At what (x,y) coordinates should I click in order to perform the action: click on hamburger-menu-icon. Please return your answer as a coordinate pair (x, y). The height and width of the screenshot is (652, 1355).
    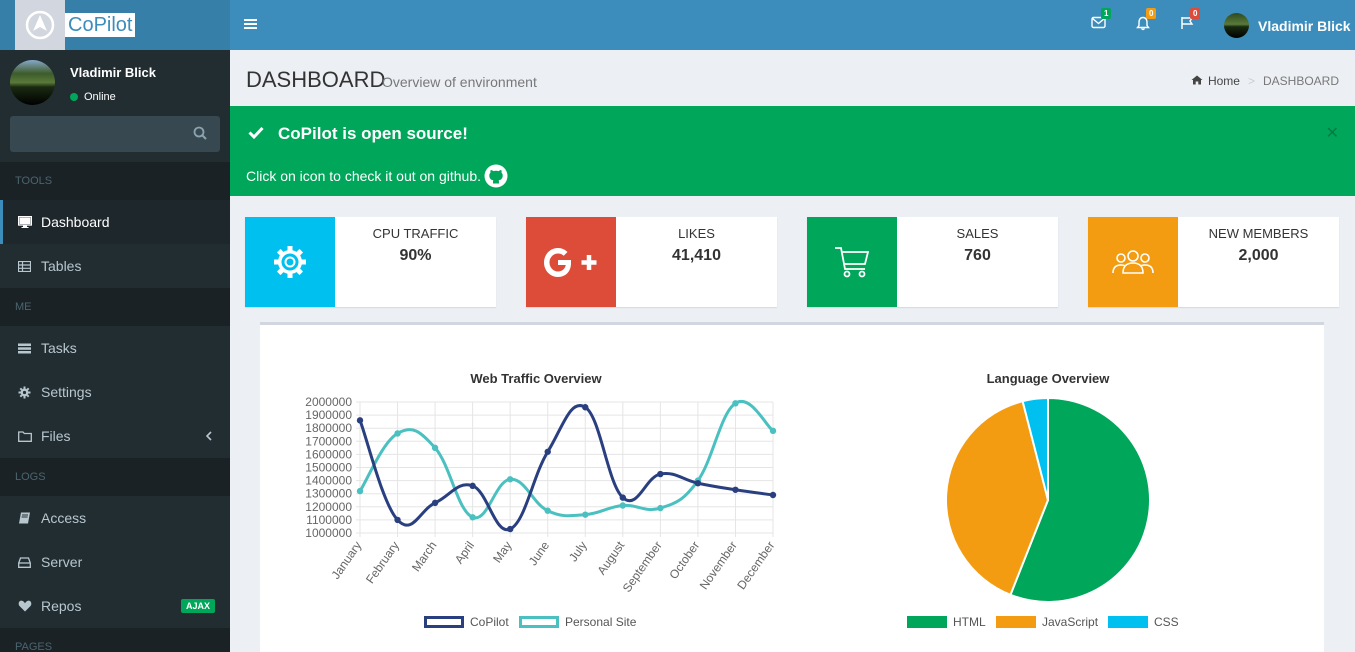
    Looking at the image, I should click on (250, 26).